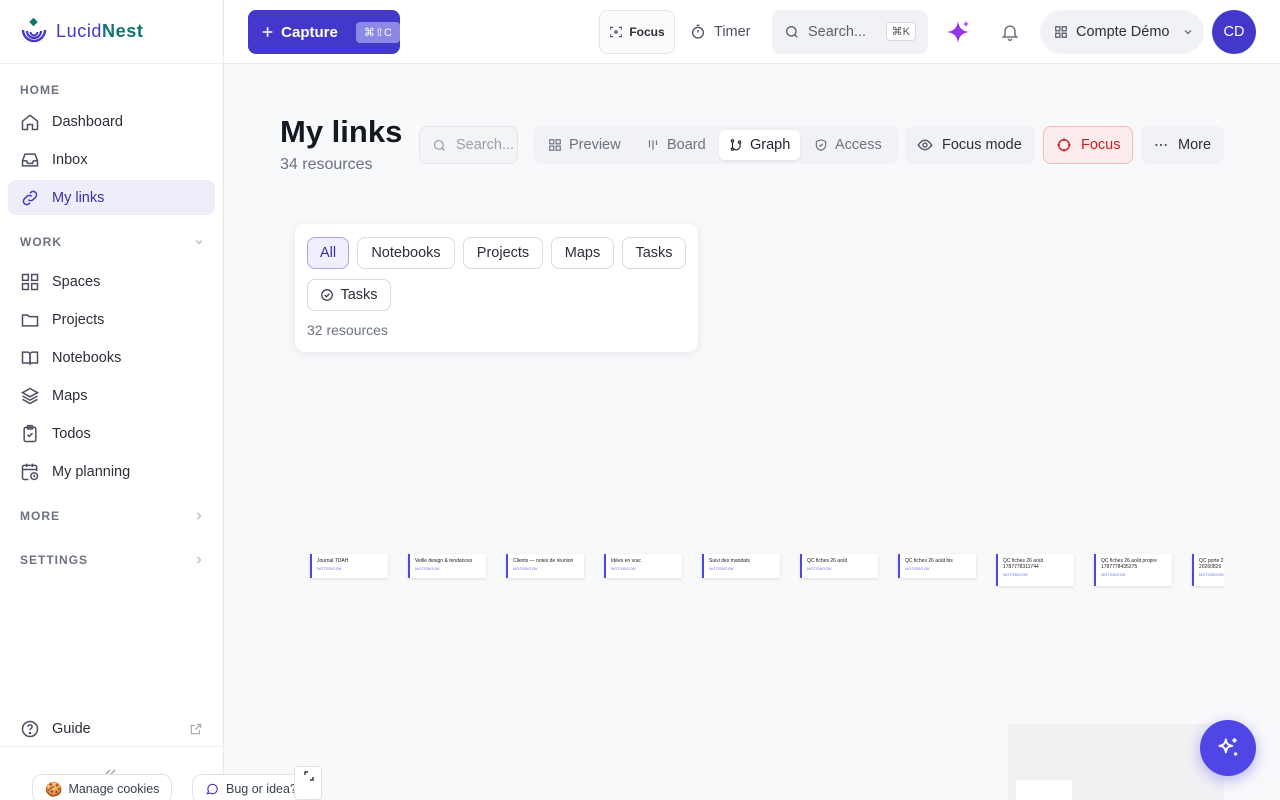  Describe the element at coordinates (839, 566) in the screenshot. I see `graph-node: QC fiches 26 août NOTEBOOK` at that location.